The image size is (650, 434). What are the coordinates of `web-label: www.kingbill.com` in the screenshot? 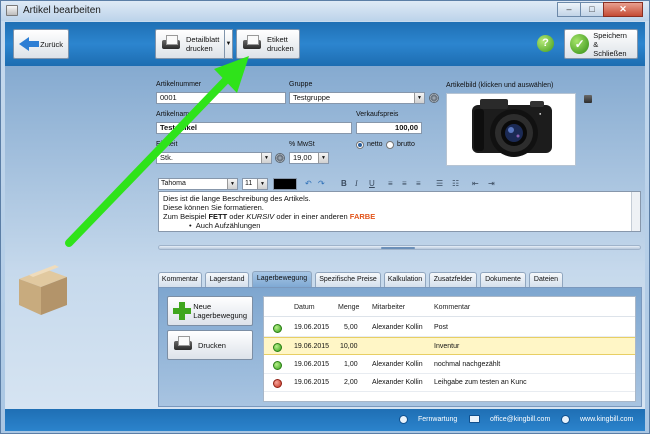 It's located at (607, 419).